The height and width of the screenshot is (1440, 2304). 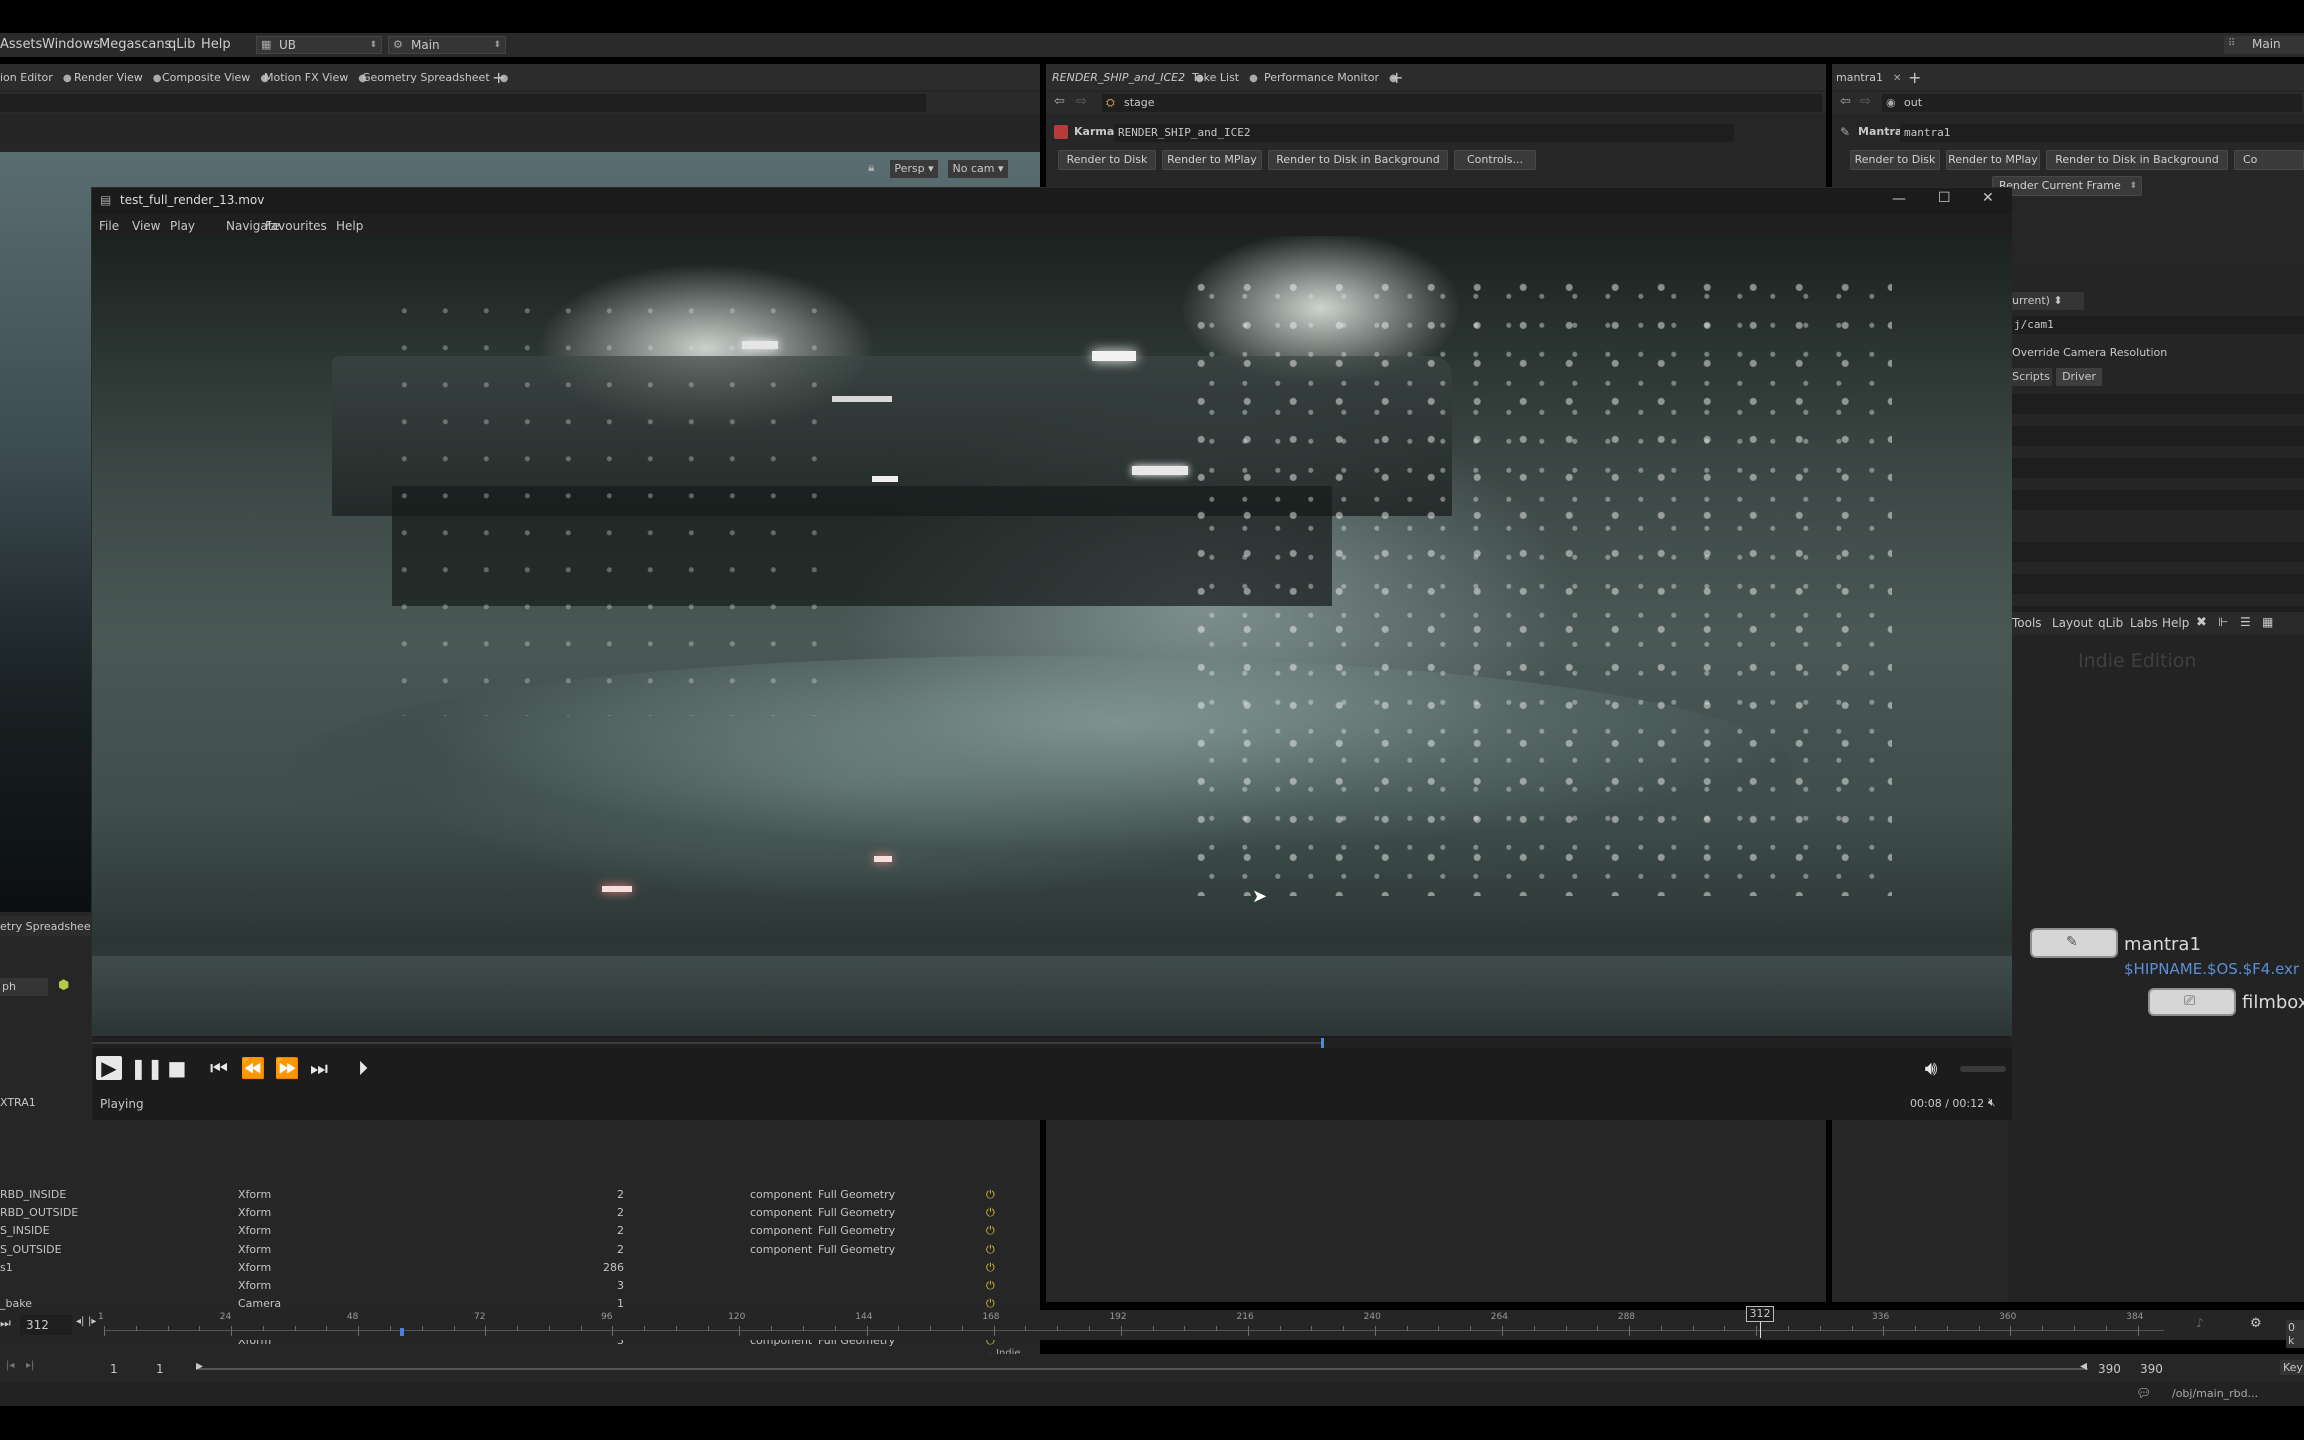 I want to click on viewport-persp-button: Persp ▾, so click(x=914, y=169).